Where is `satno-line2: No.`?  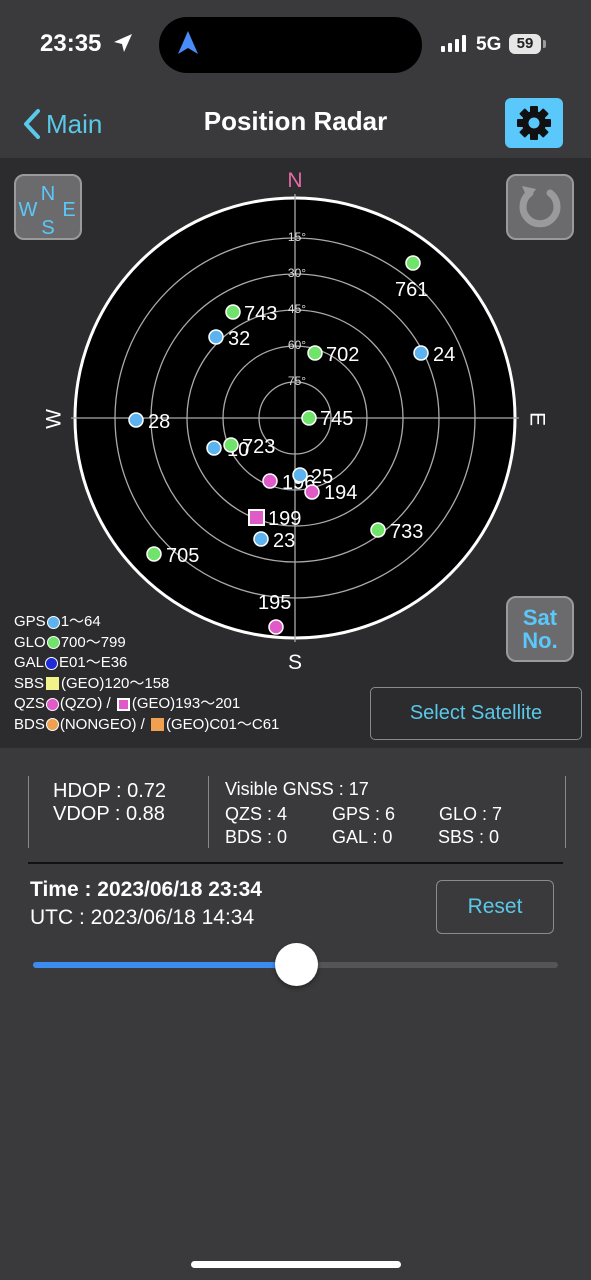 satno-line2: No. is located at coordinates (540, 640).